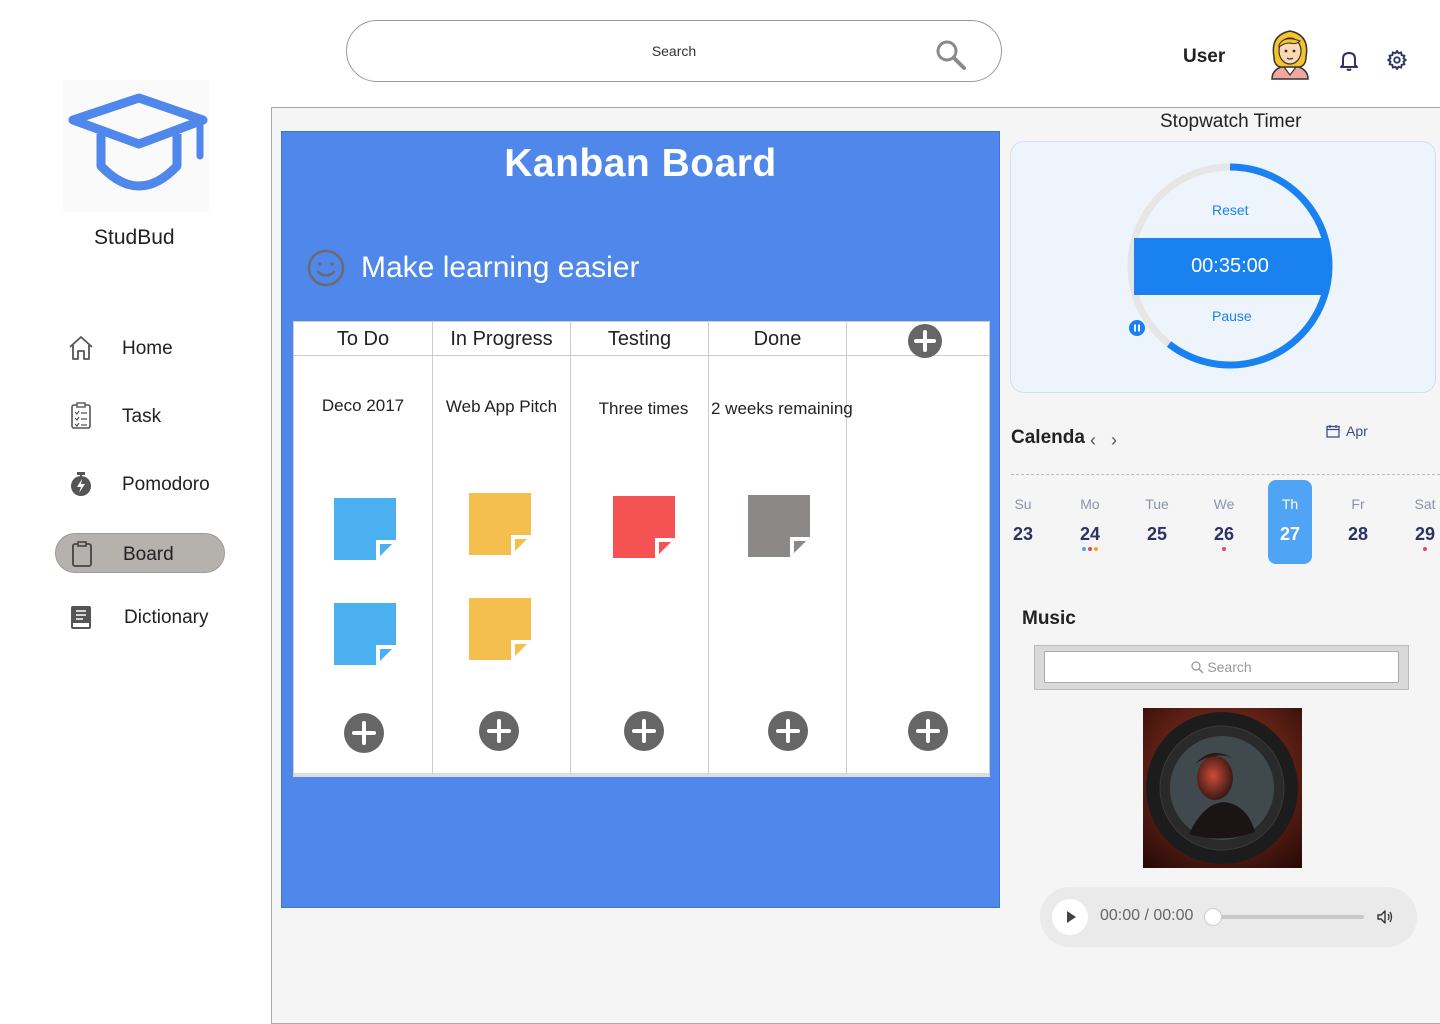 This screenshot has width=1440, height=1024. I want to click on logo, so click(136, 146).